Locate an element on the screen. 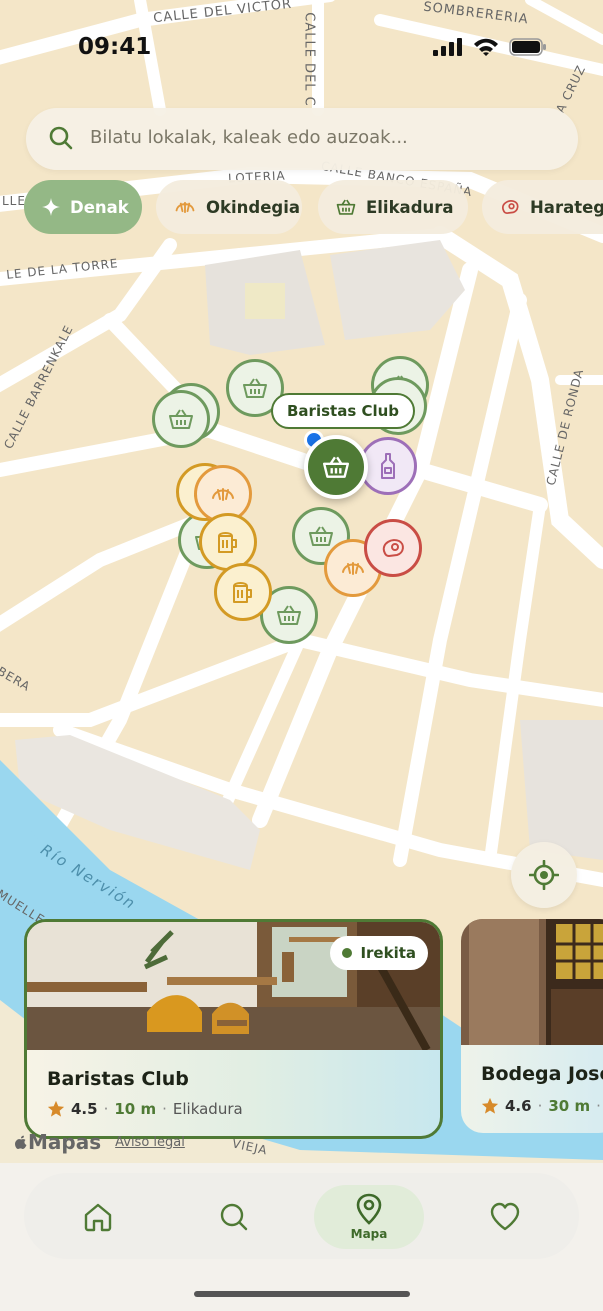 Image resolution: width=603 pixels, height=1311 pixels. tab-favorites is located at coordinates (505, 1217).